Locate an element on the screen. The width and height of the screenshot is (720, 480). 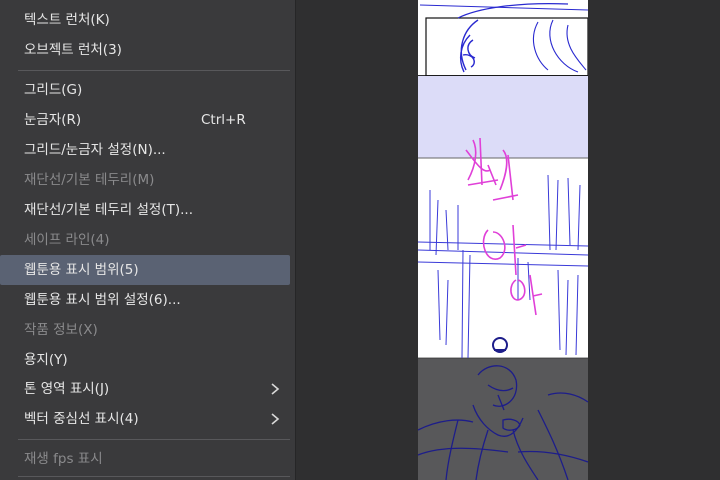
menu-item-webtoon-display-range: 웹툰용 표시 범위(5) is located at coordinates (145, 270).